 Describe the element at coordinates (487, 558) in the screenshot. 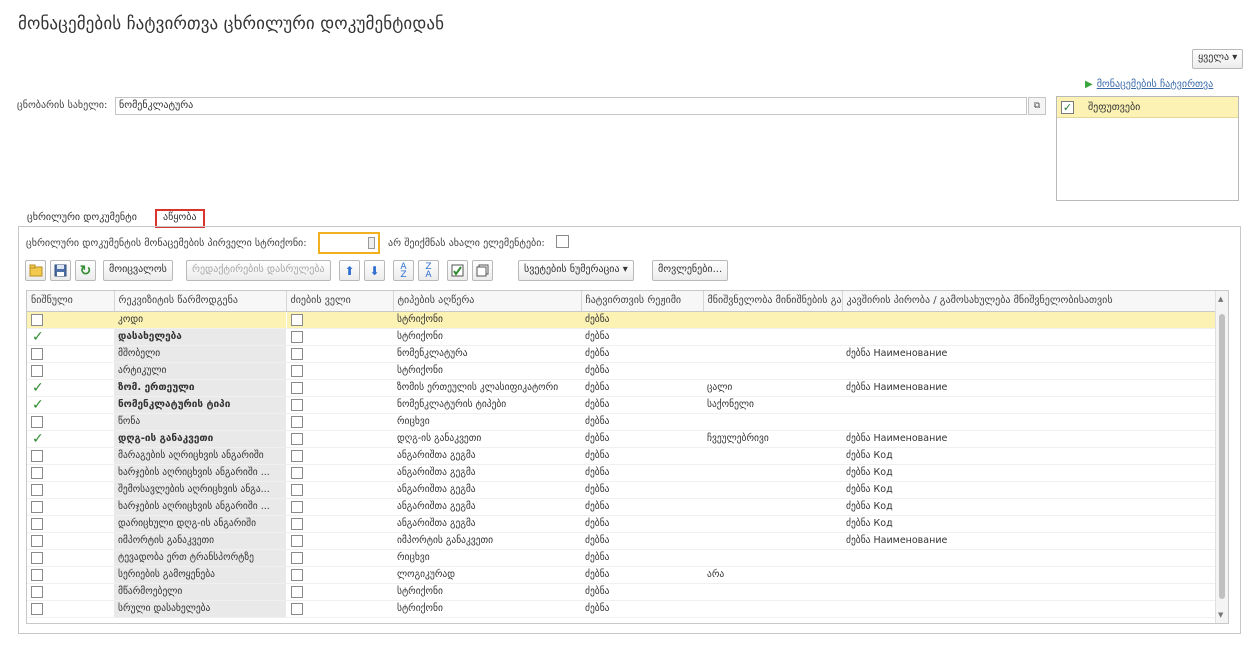

I see `type-cell: რიცხვი` at that location.